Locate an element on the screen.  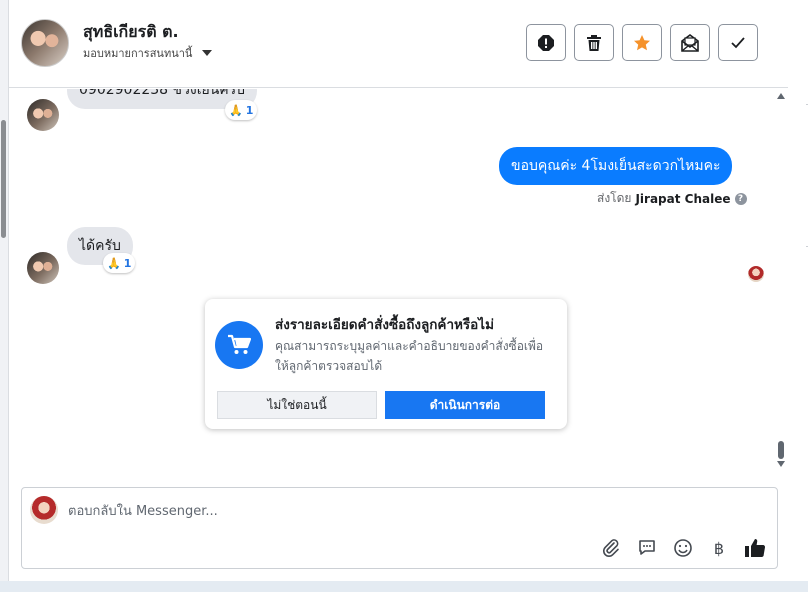
sent-by-prefix: ส่งโดย is located at coordinates (614, 198).